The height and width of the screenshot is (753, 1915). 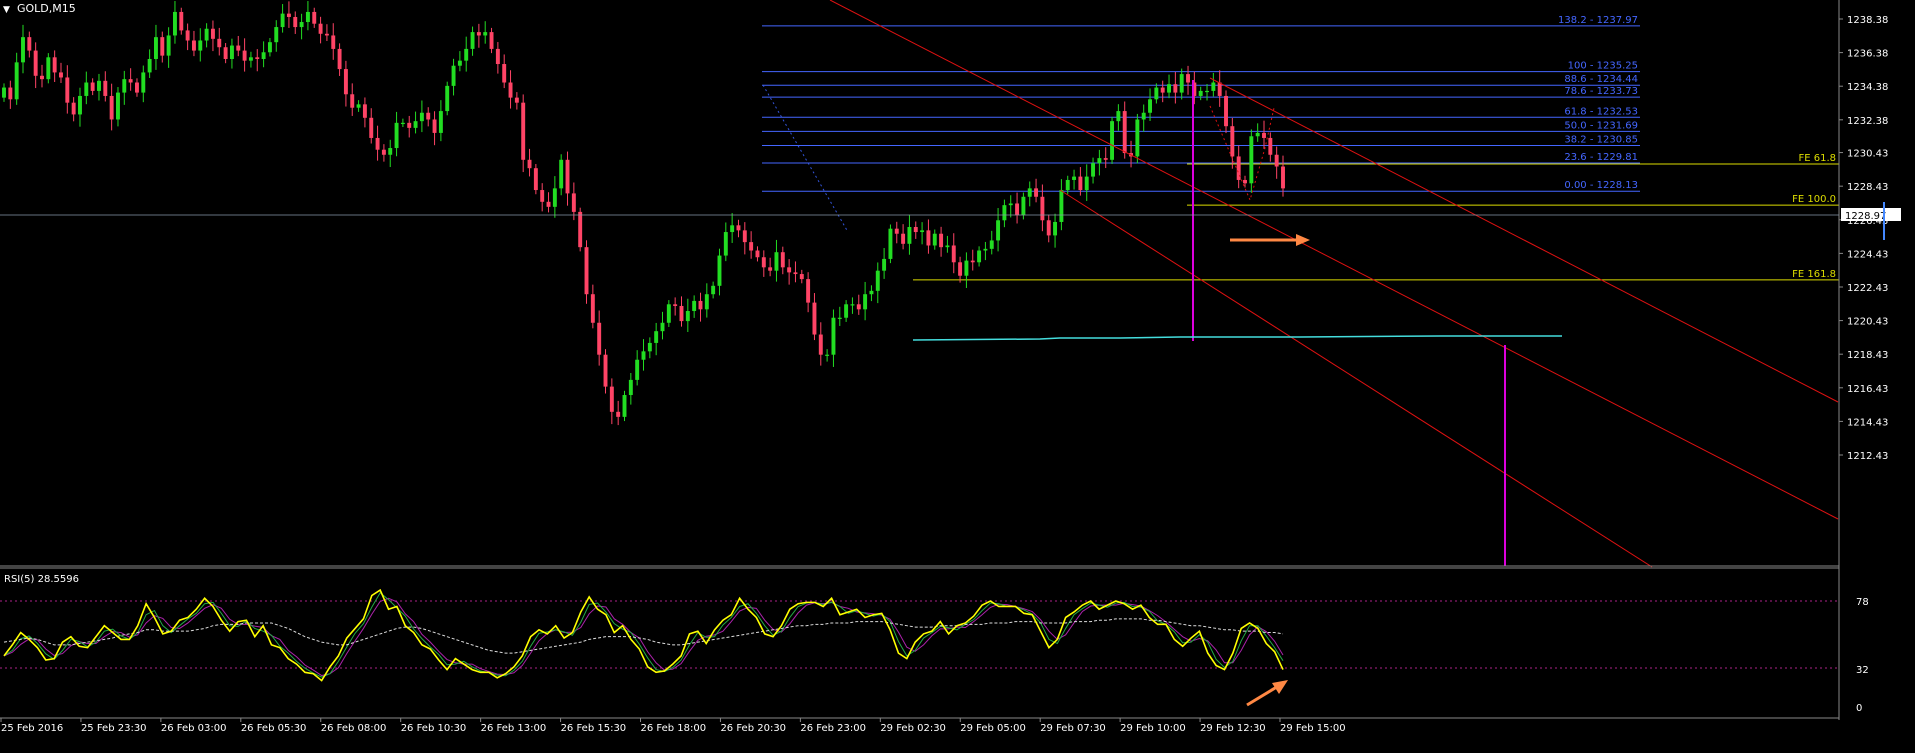 What do you see at coordinates (1867, 422) in the screenshot?
I see `price-tick-label: 1214.43` at bounding box center [1867, 422].